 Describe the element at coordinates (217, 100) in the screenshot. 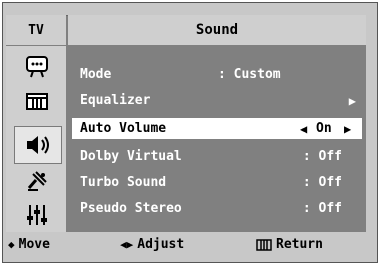

I see `menu-item-equalizer: Equalizer ▶` at that location.